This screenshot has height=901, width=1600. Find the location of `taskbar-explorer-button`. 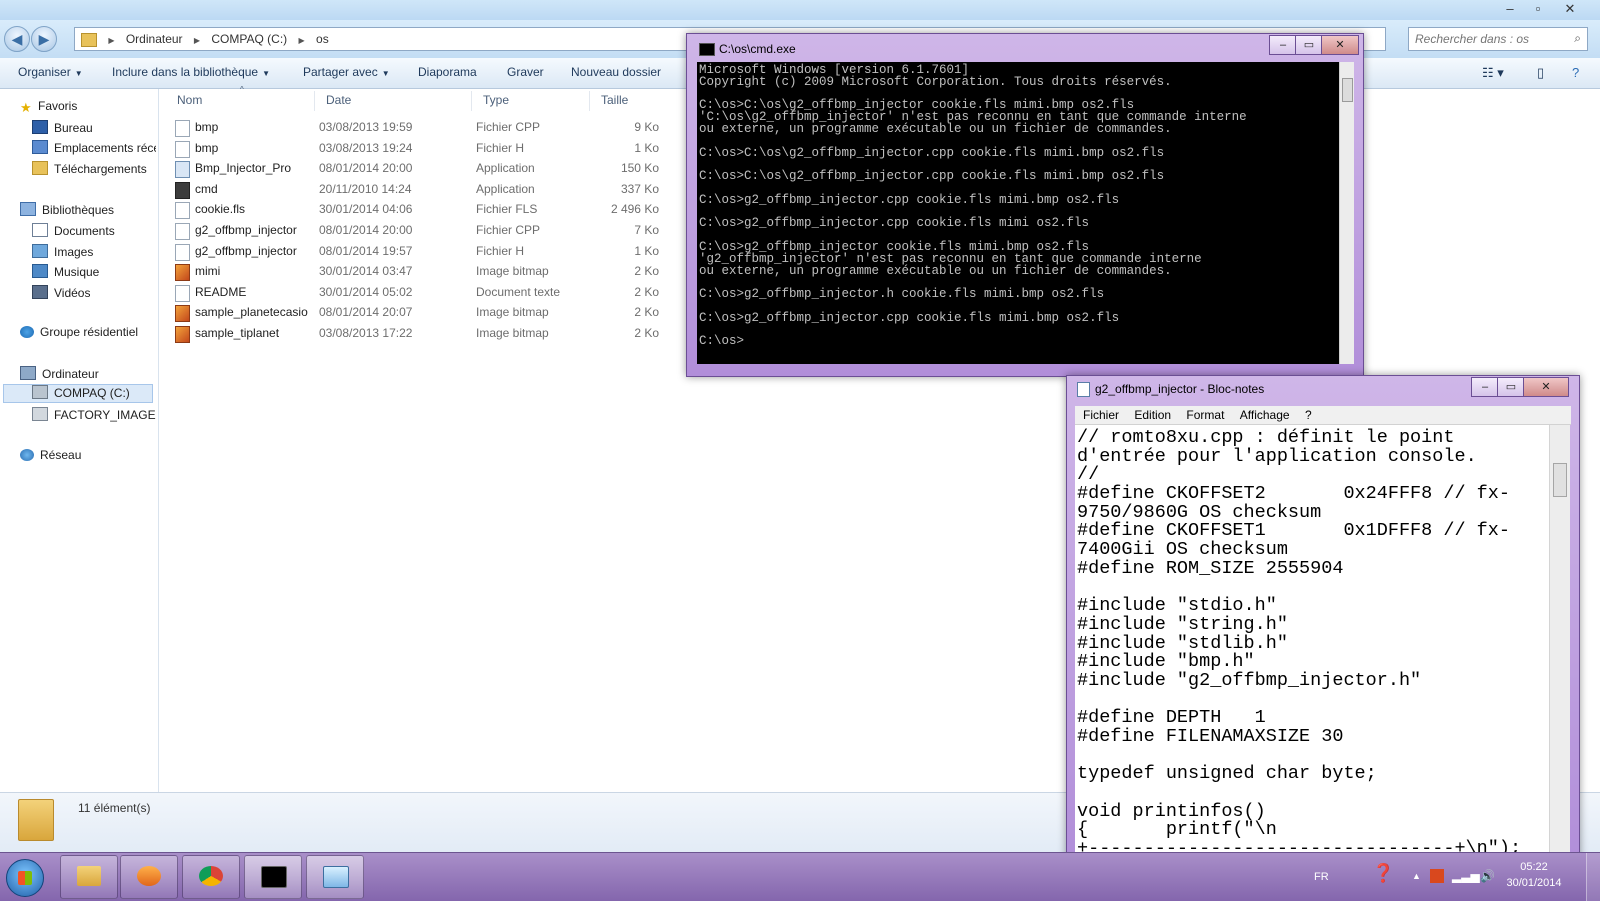

taskbar-explorer-button is located at coordinates (89, 877).